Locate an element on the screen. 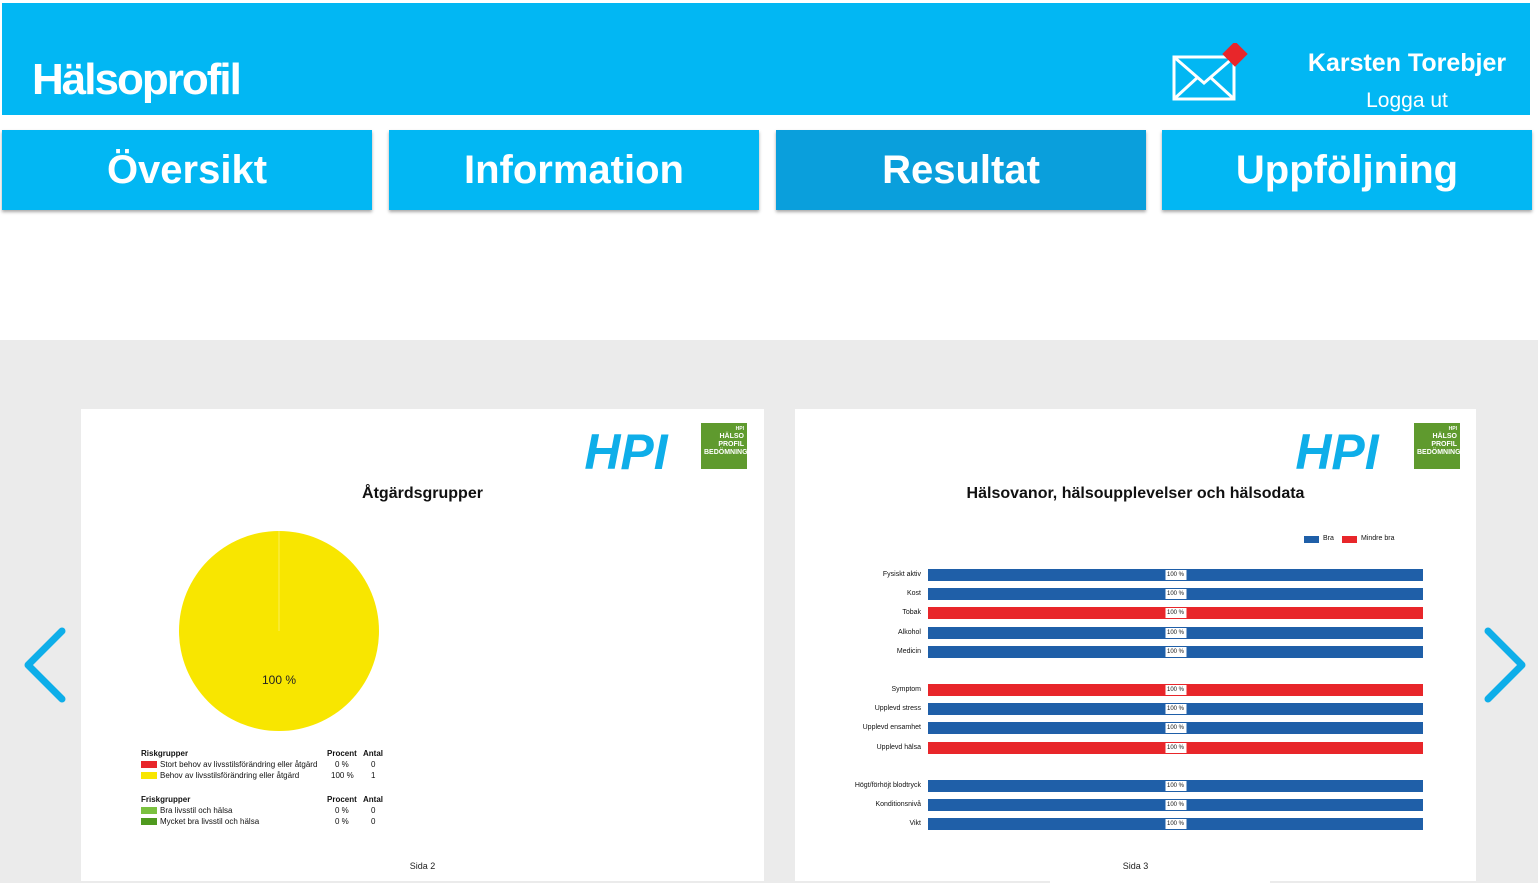 The image size is (1538, 883). pie-slice-label: 100 % is located at coordinates (279, 680).